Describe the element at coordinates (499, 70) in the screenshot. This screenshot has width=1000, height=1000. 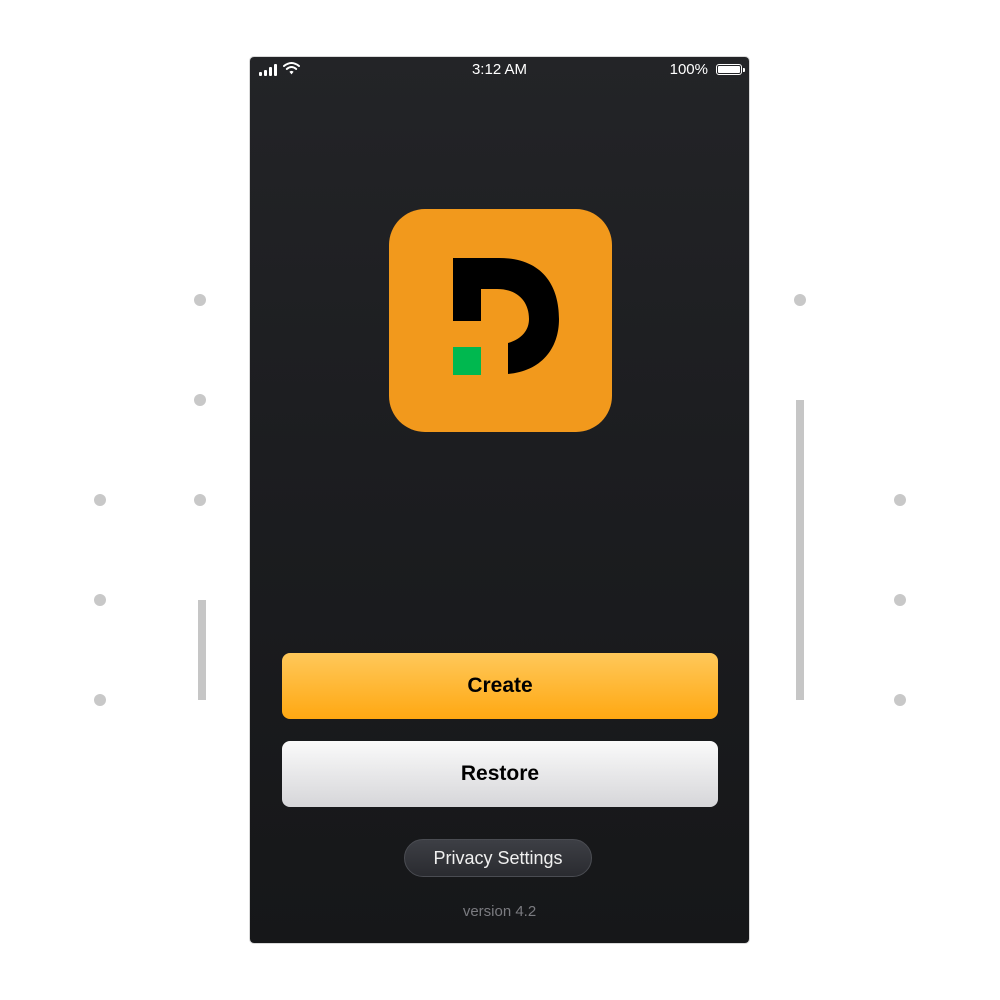
I see `status-bar: 3:12 AM 100%` at that location.